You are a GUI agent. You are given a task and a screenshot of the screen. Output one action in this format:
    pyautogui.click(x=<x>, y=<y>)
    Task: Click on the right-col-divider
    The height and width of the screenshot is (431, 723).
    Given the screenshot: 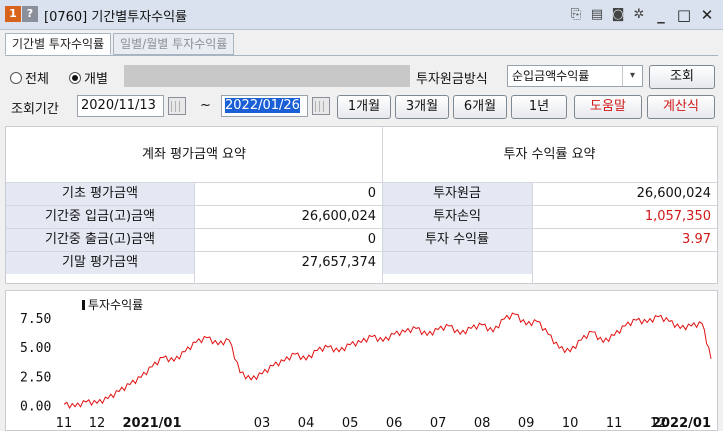 What is the action you would take?
    pyautogui.click(x=532, y=233)
    